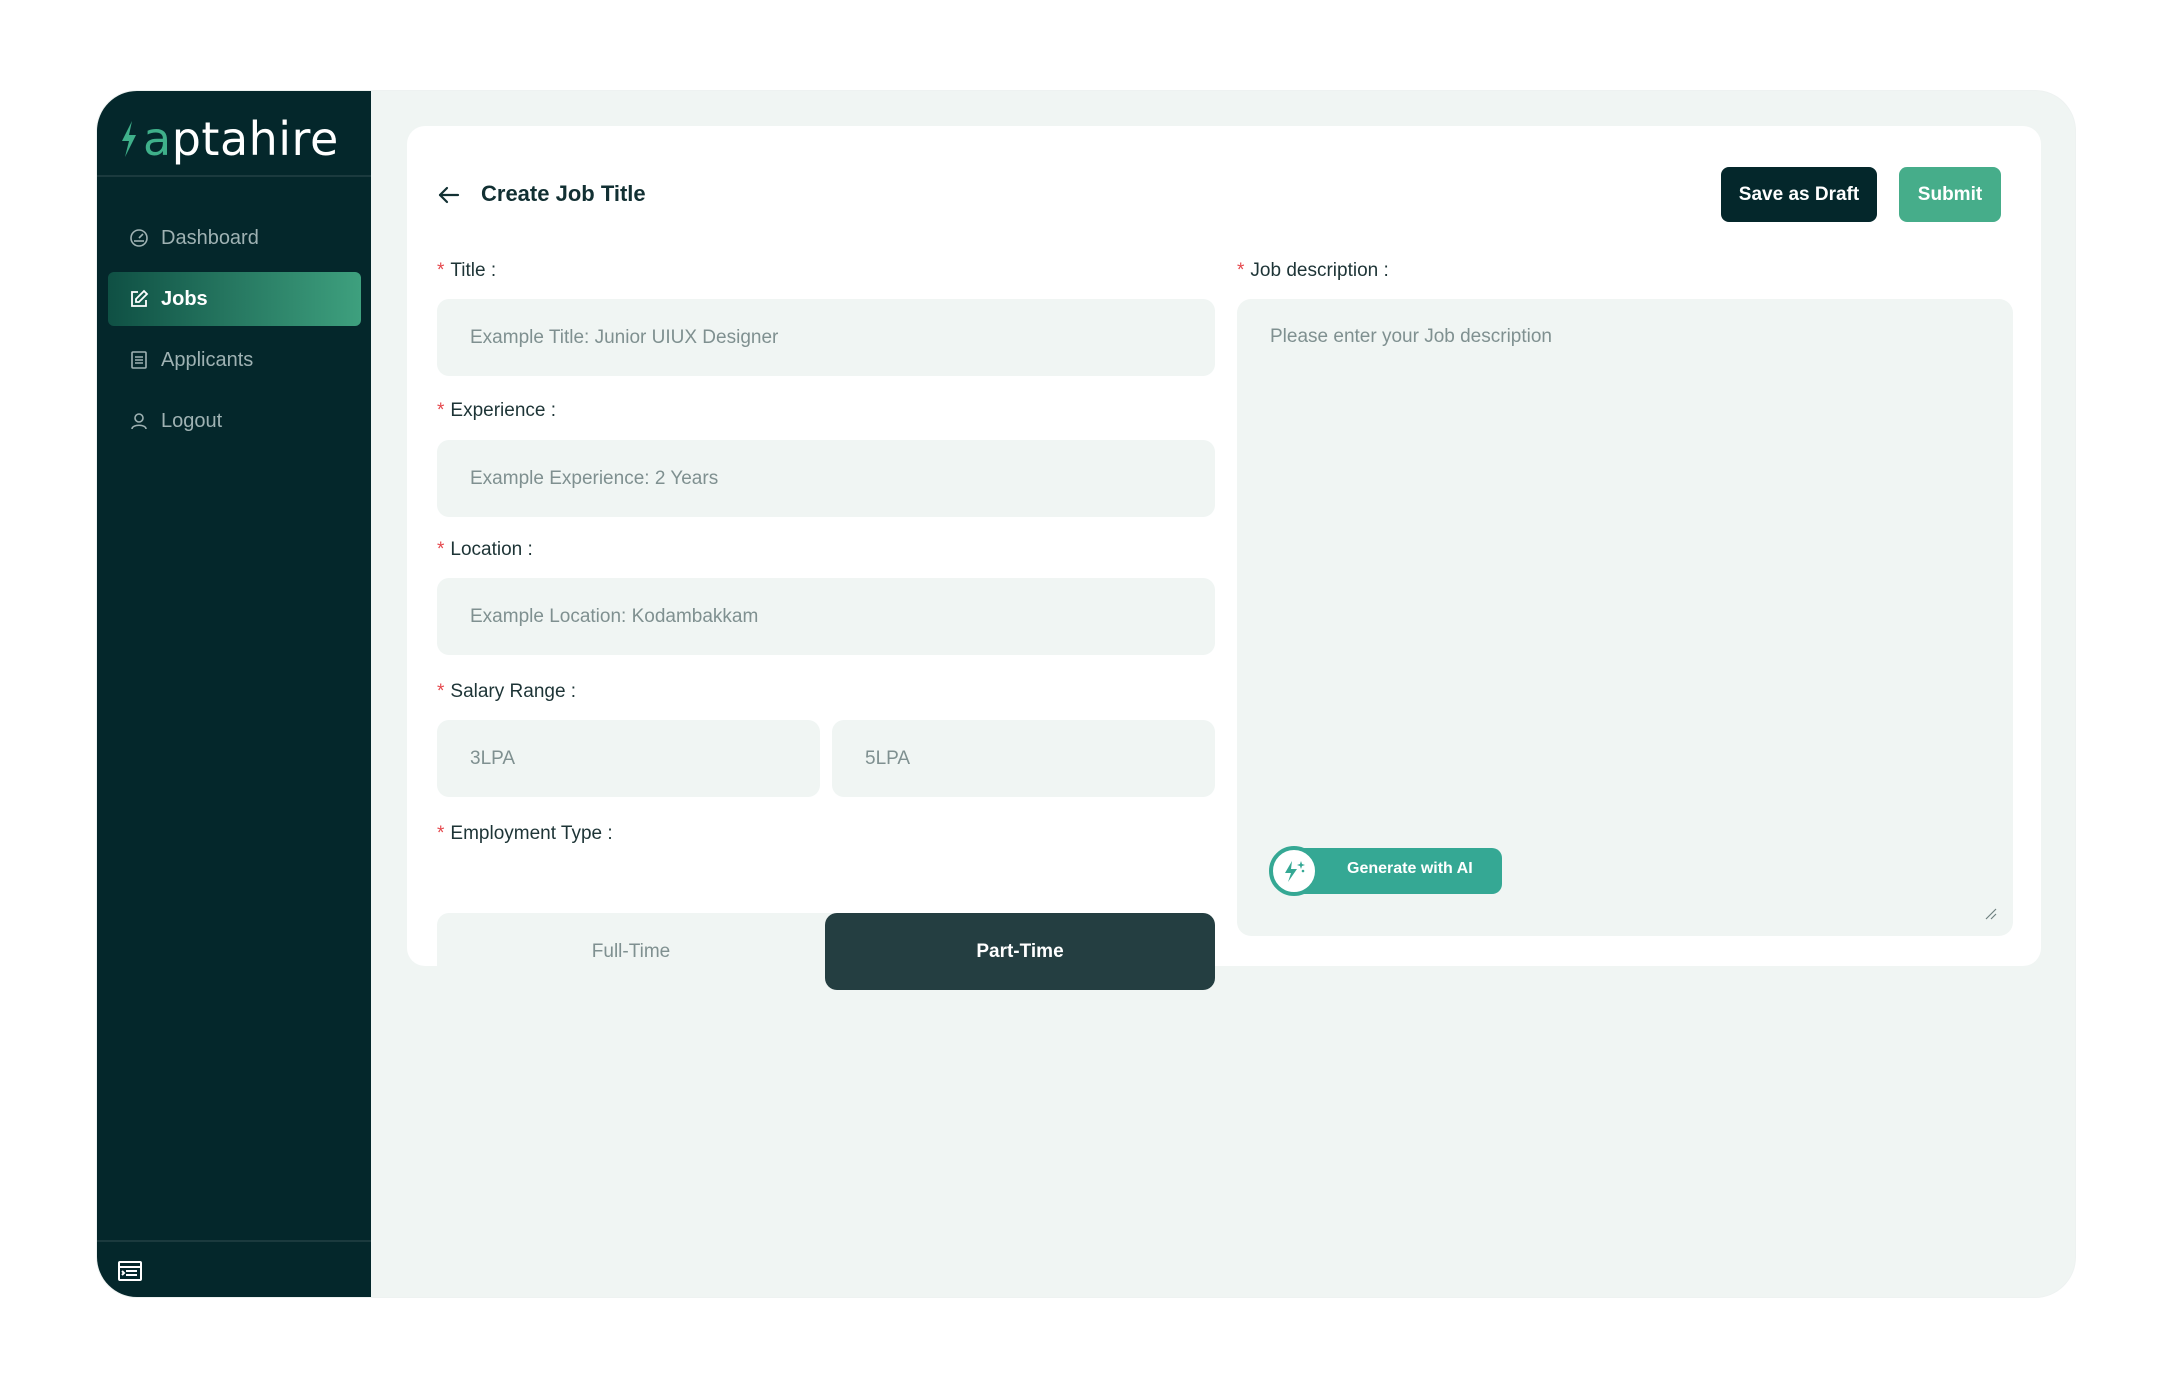 The width and height of the screenshot is (2160, 1380). What do you see at coordinates (234, 176) in the screenshot?
I see `sidebar-divider` at bounding box center [234, 176].